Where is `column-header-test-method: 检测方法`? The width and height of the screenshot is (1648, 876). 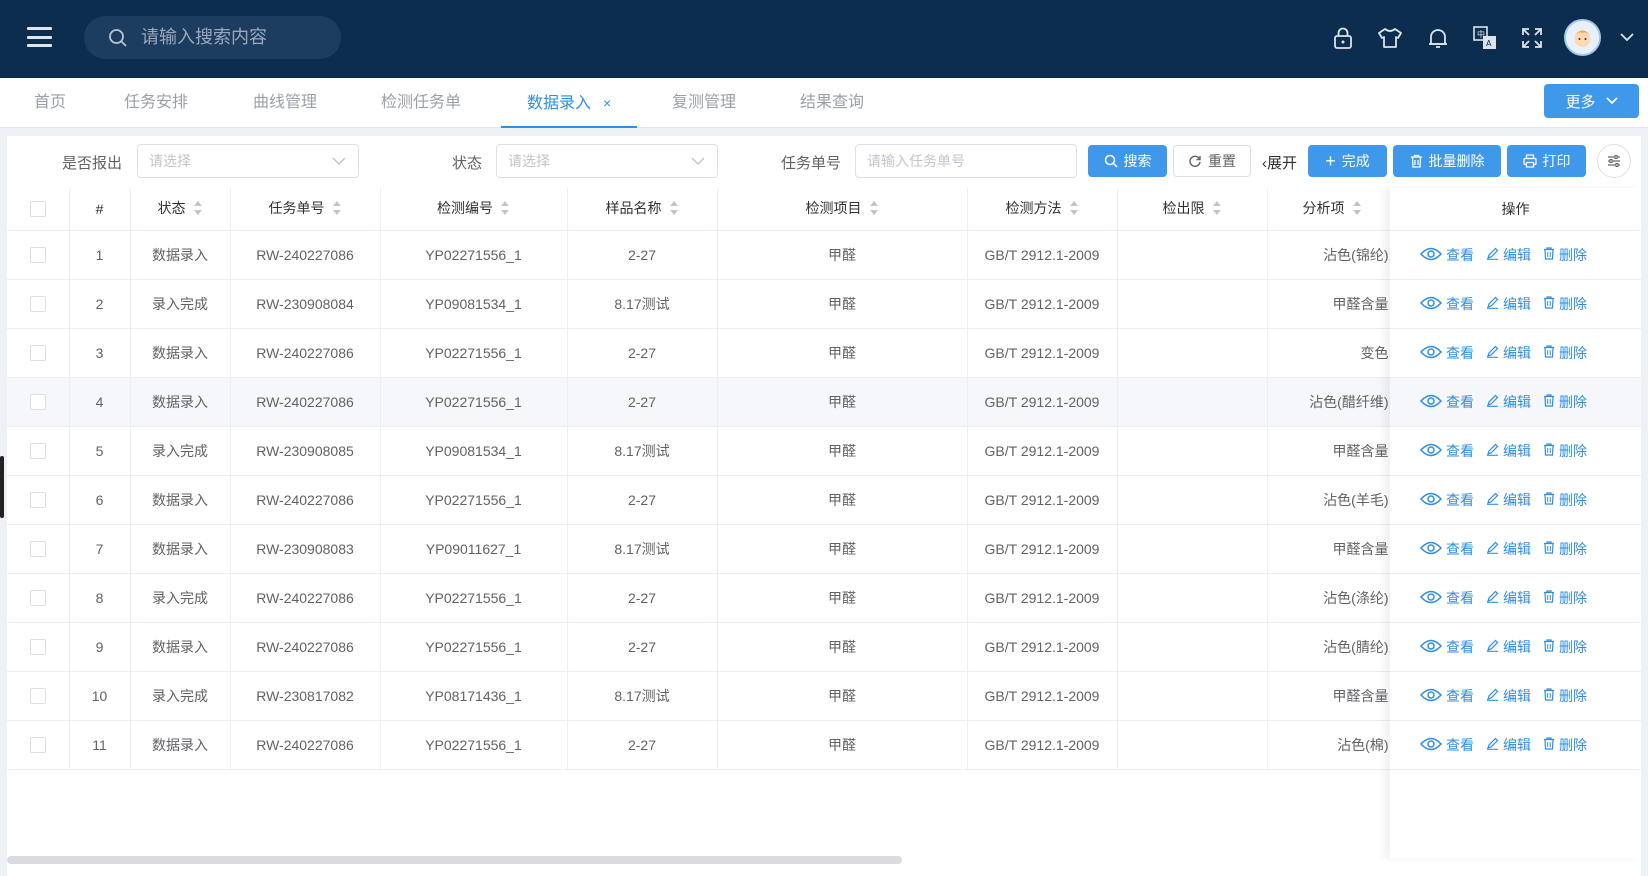 column-header-test-method: 检测方法 is located at coordinates (1042, 209).